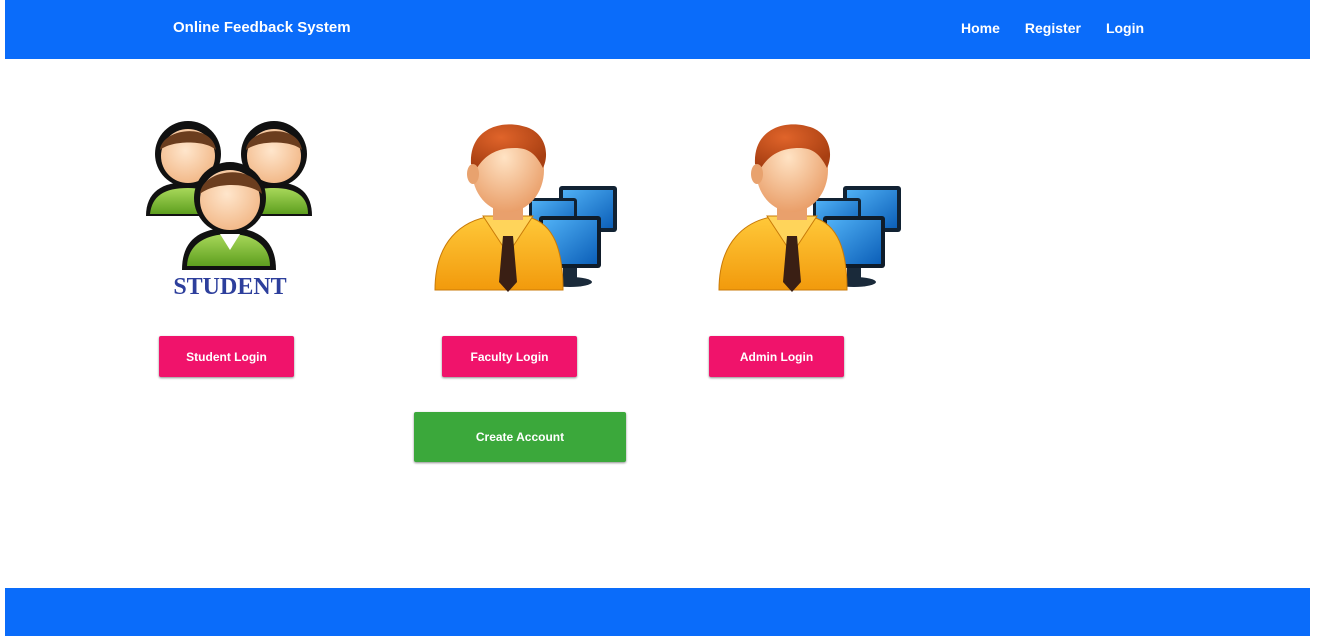 This screenshot has width=1317, height=636. What do you see at coordinates (229, 210) in the screenshot?
I see `student-group-image: STUDENT` at bounding box center [229, 210].